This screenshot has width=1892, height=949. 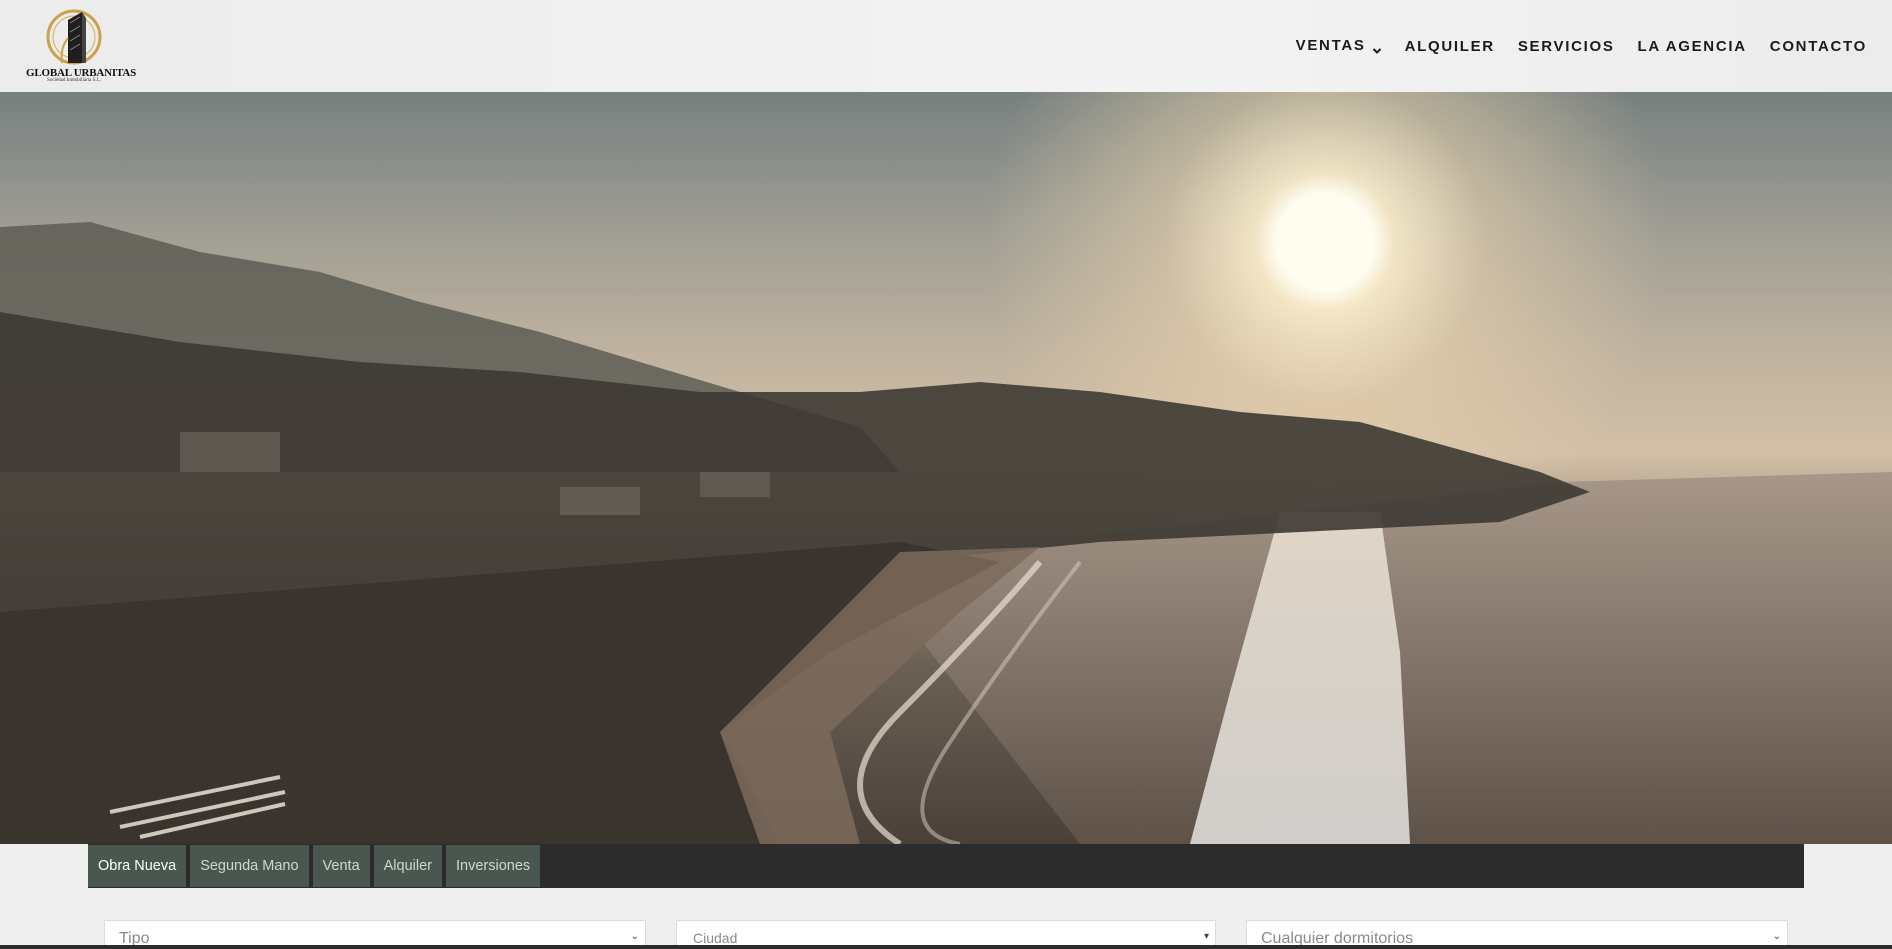 I want to click on tab-segunda-mano: Segunda Mano, so click(x=249, y=866).